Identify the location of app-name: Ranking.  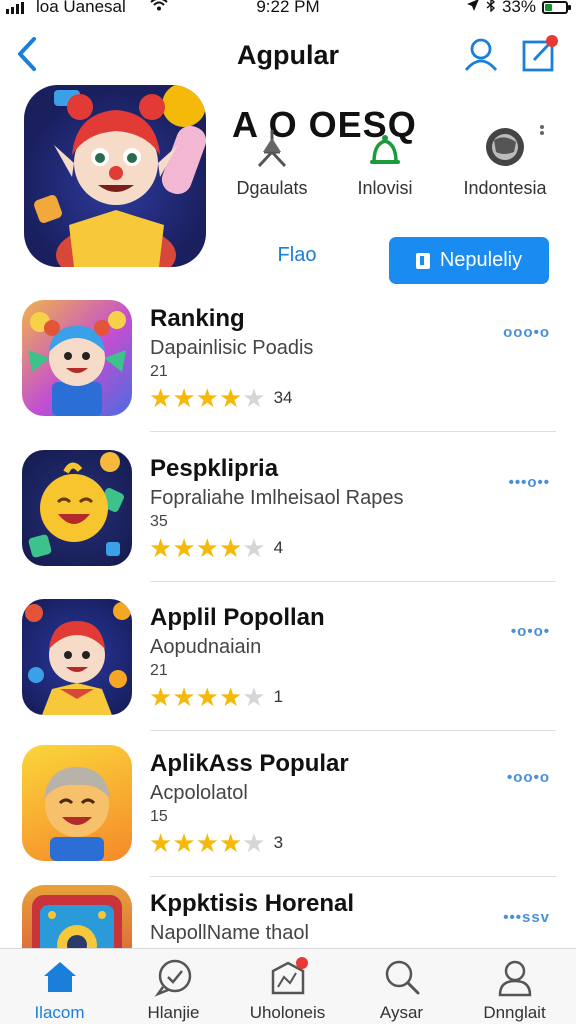
(197, 318).